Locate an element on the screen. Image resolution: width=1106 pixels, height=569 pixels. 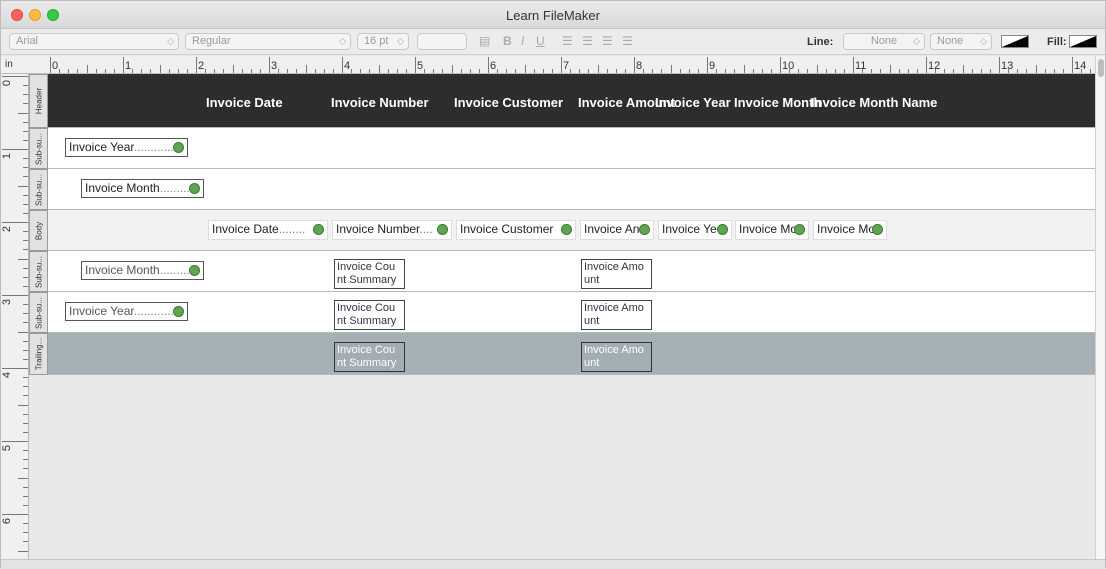
bold-icon: B is located at coordinates (507, 41).